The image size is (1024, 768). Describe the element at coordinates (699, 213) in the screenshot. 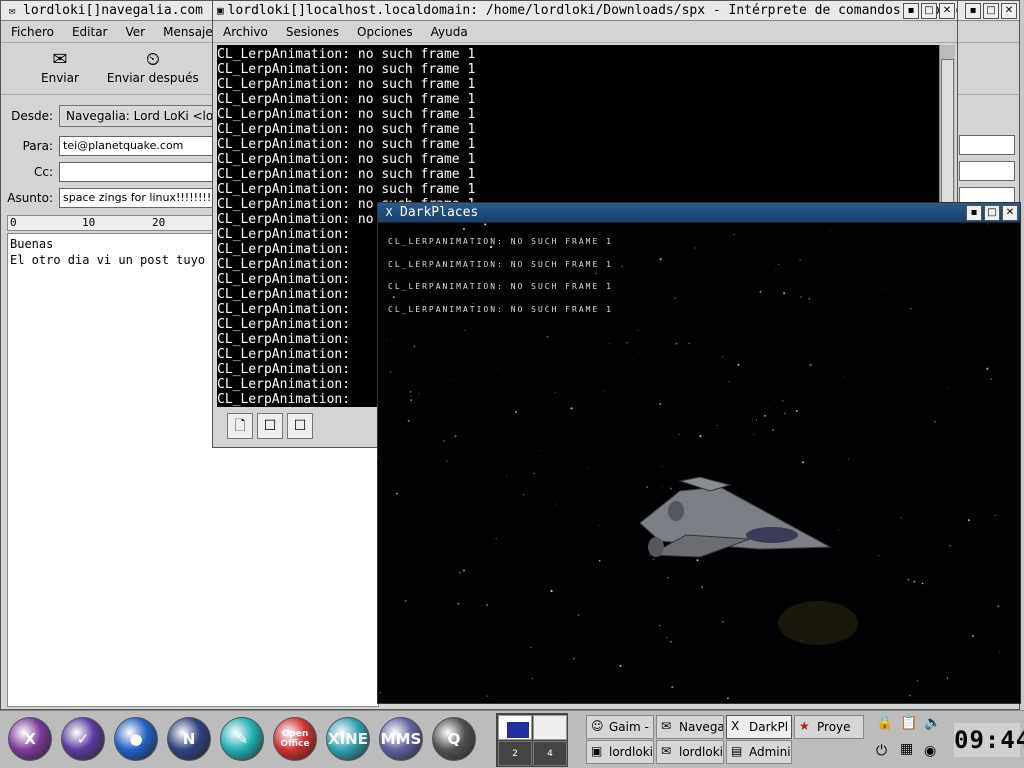

I see `darkplaces-titlebar: X DarkPlaces` at that location.